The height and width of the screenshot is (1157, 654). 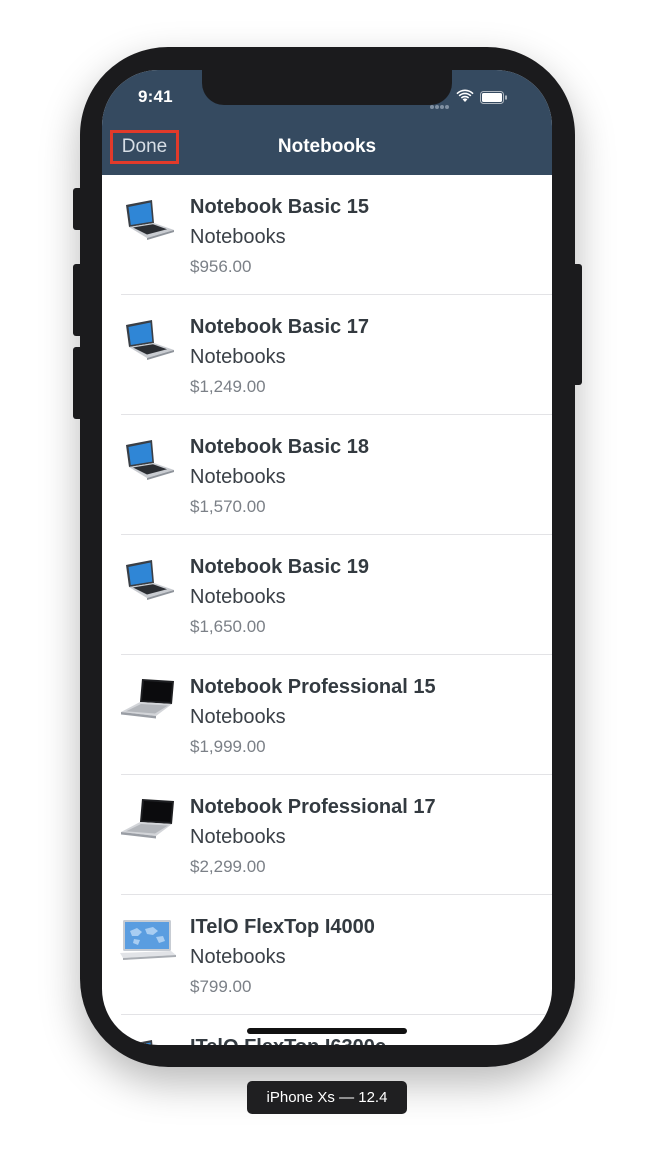 What do you see at coordinates (313, 807) in the screenshot?
I see `item-name: Notebook Professional 17` at bounding box center [313, 807].